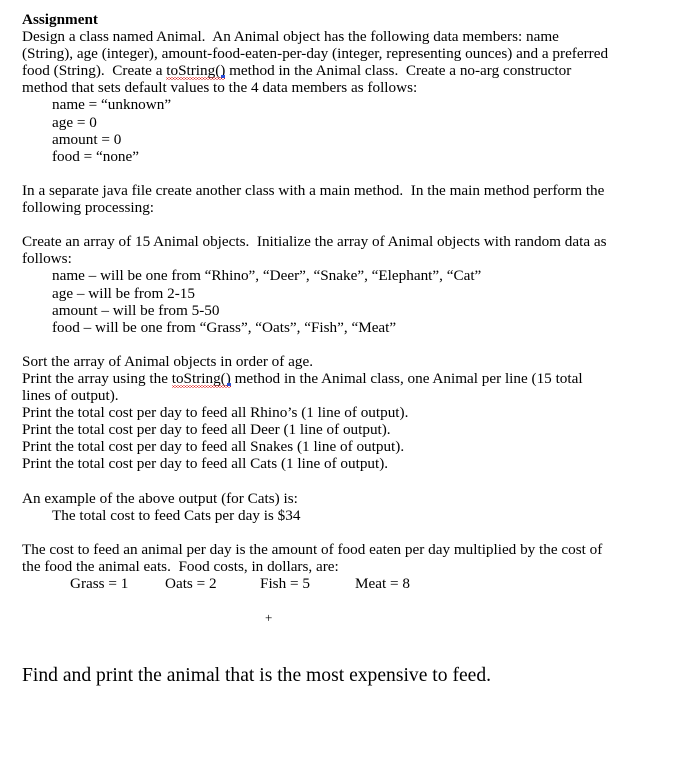 This screenshot has height=768, width=694. Describe the element at coordinates (87, 139) in the screenshot. I see `default-value-amount: amount = 0` at that location.